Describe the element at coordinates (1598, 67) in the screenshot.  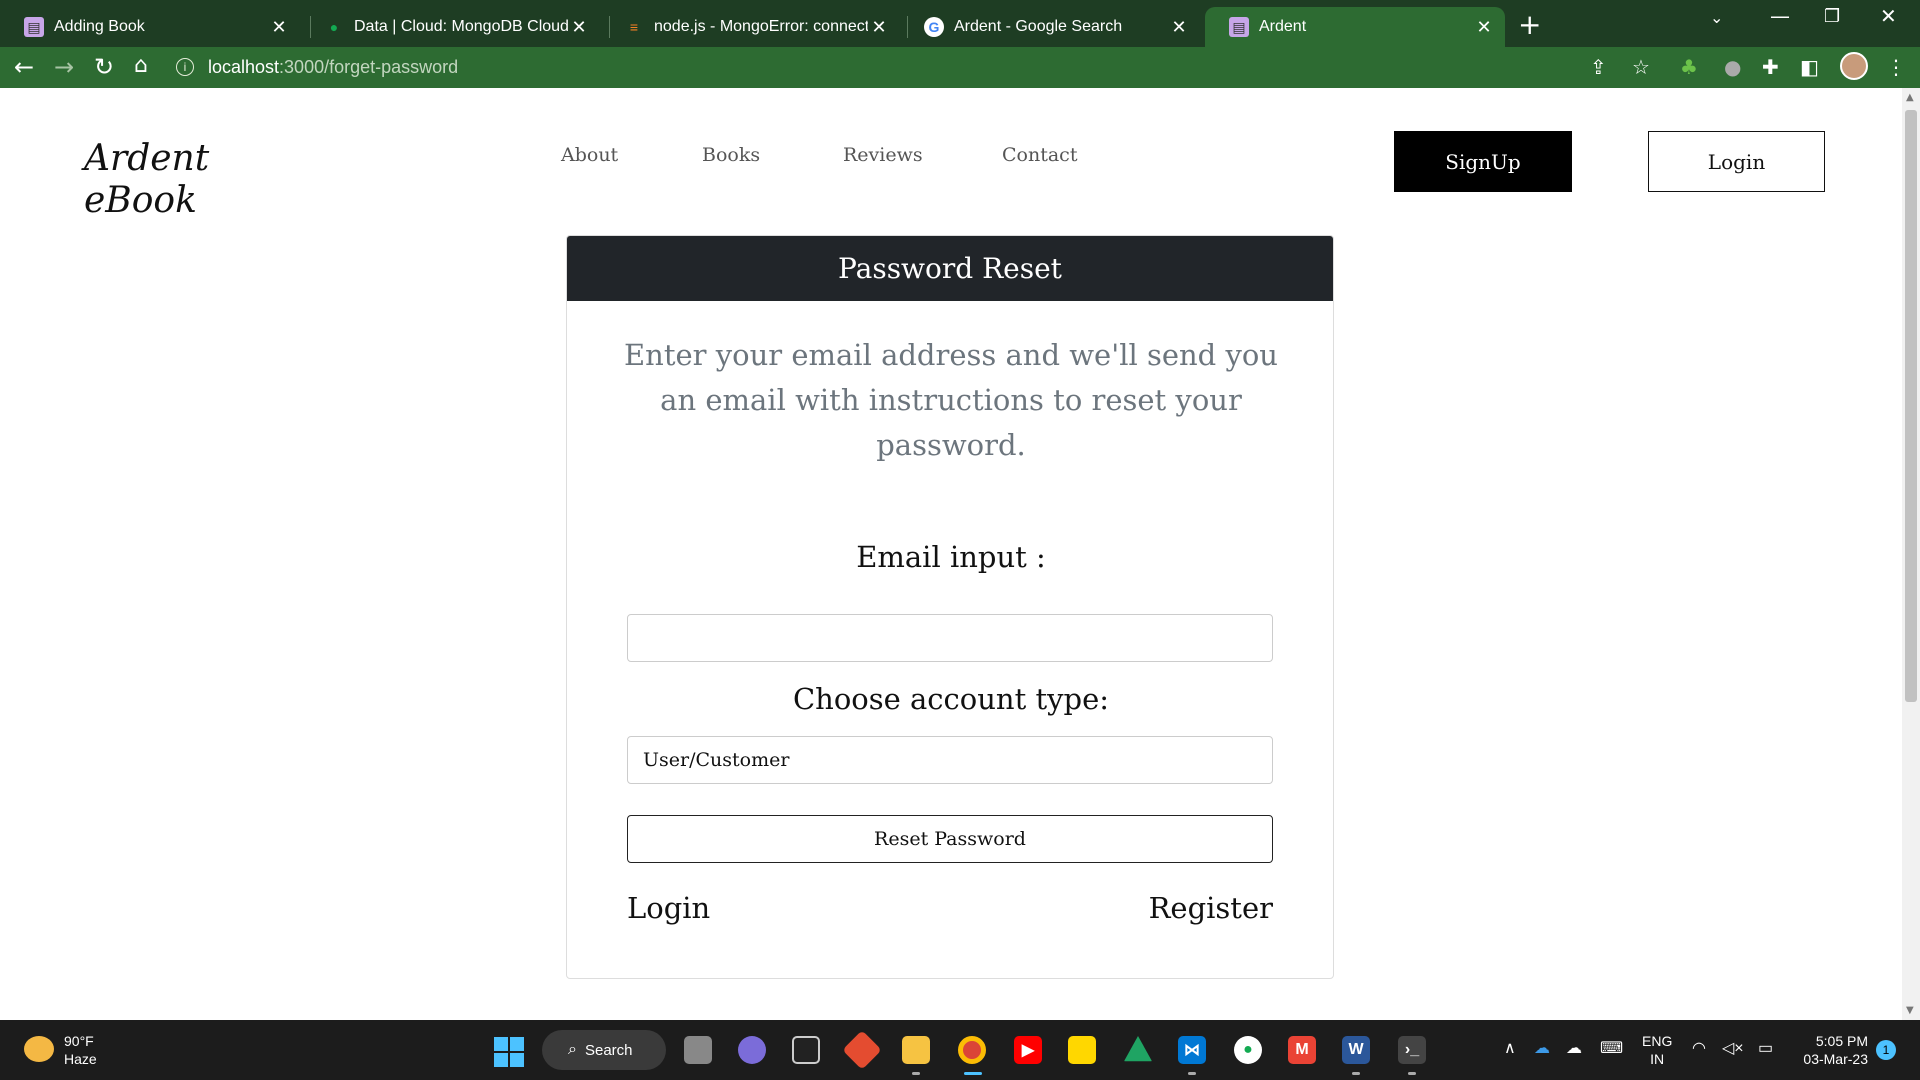
I see `share-icon: ⇪` at that location.